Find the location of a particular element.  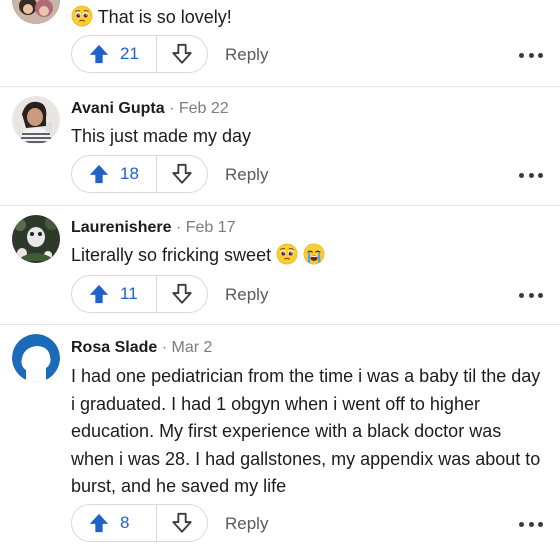

comment-meta: Avani Gupta · Feb 22 is located at coordinates (150, 109).